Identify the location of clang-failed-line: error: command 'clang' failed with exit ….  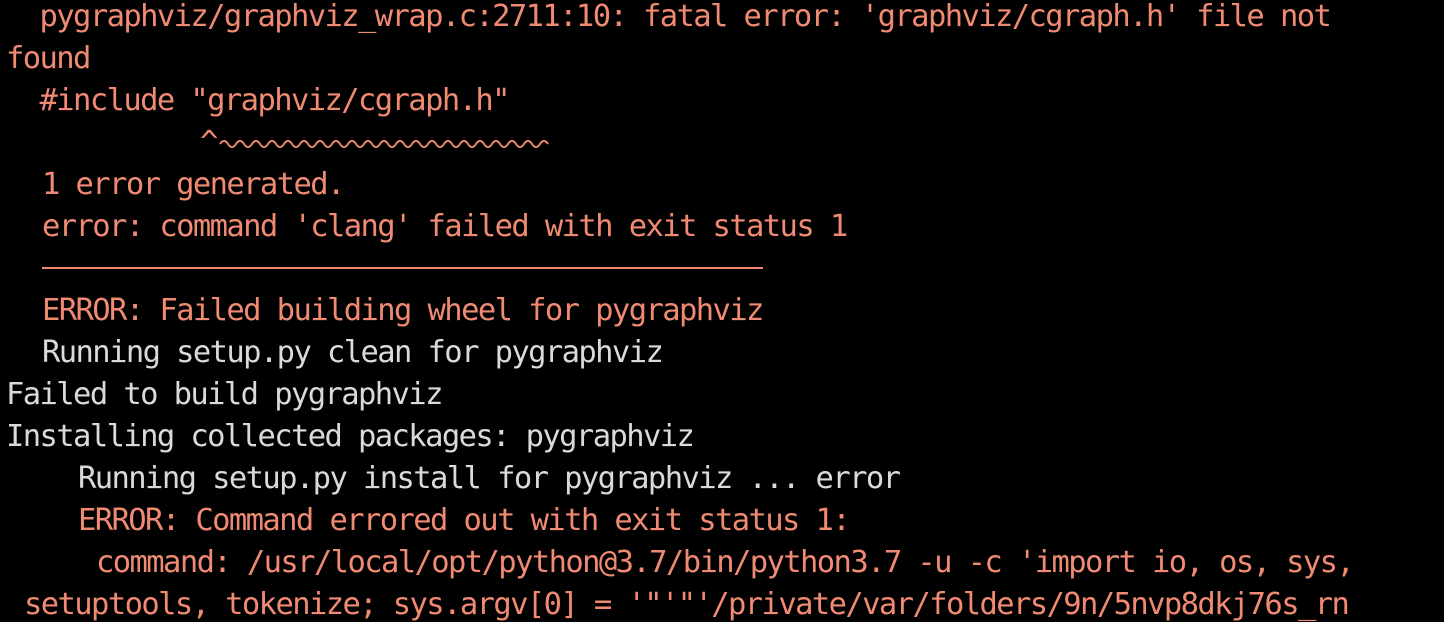
(445, 226).